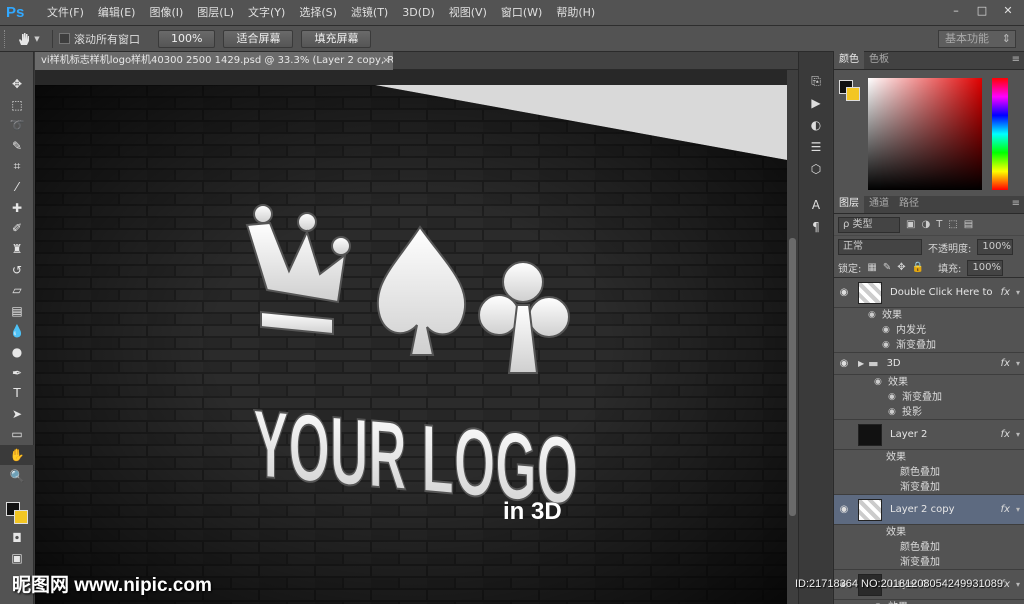  Describe the element at coordinates (956, 10) in the screenshot. I see `minimize-button: –` at that location.